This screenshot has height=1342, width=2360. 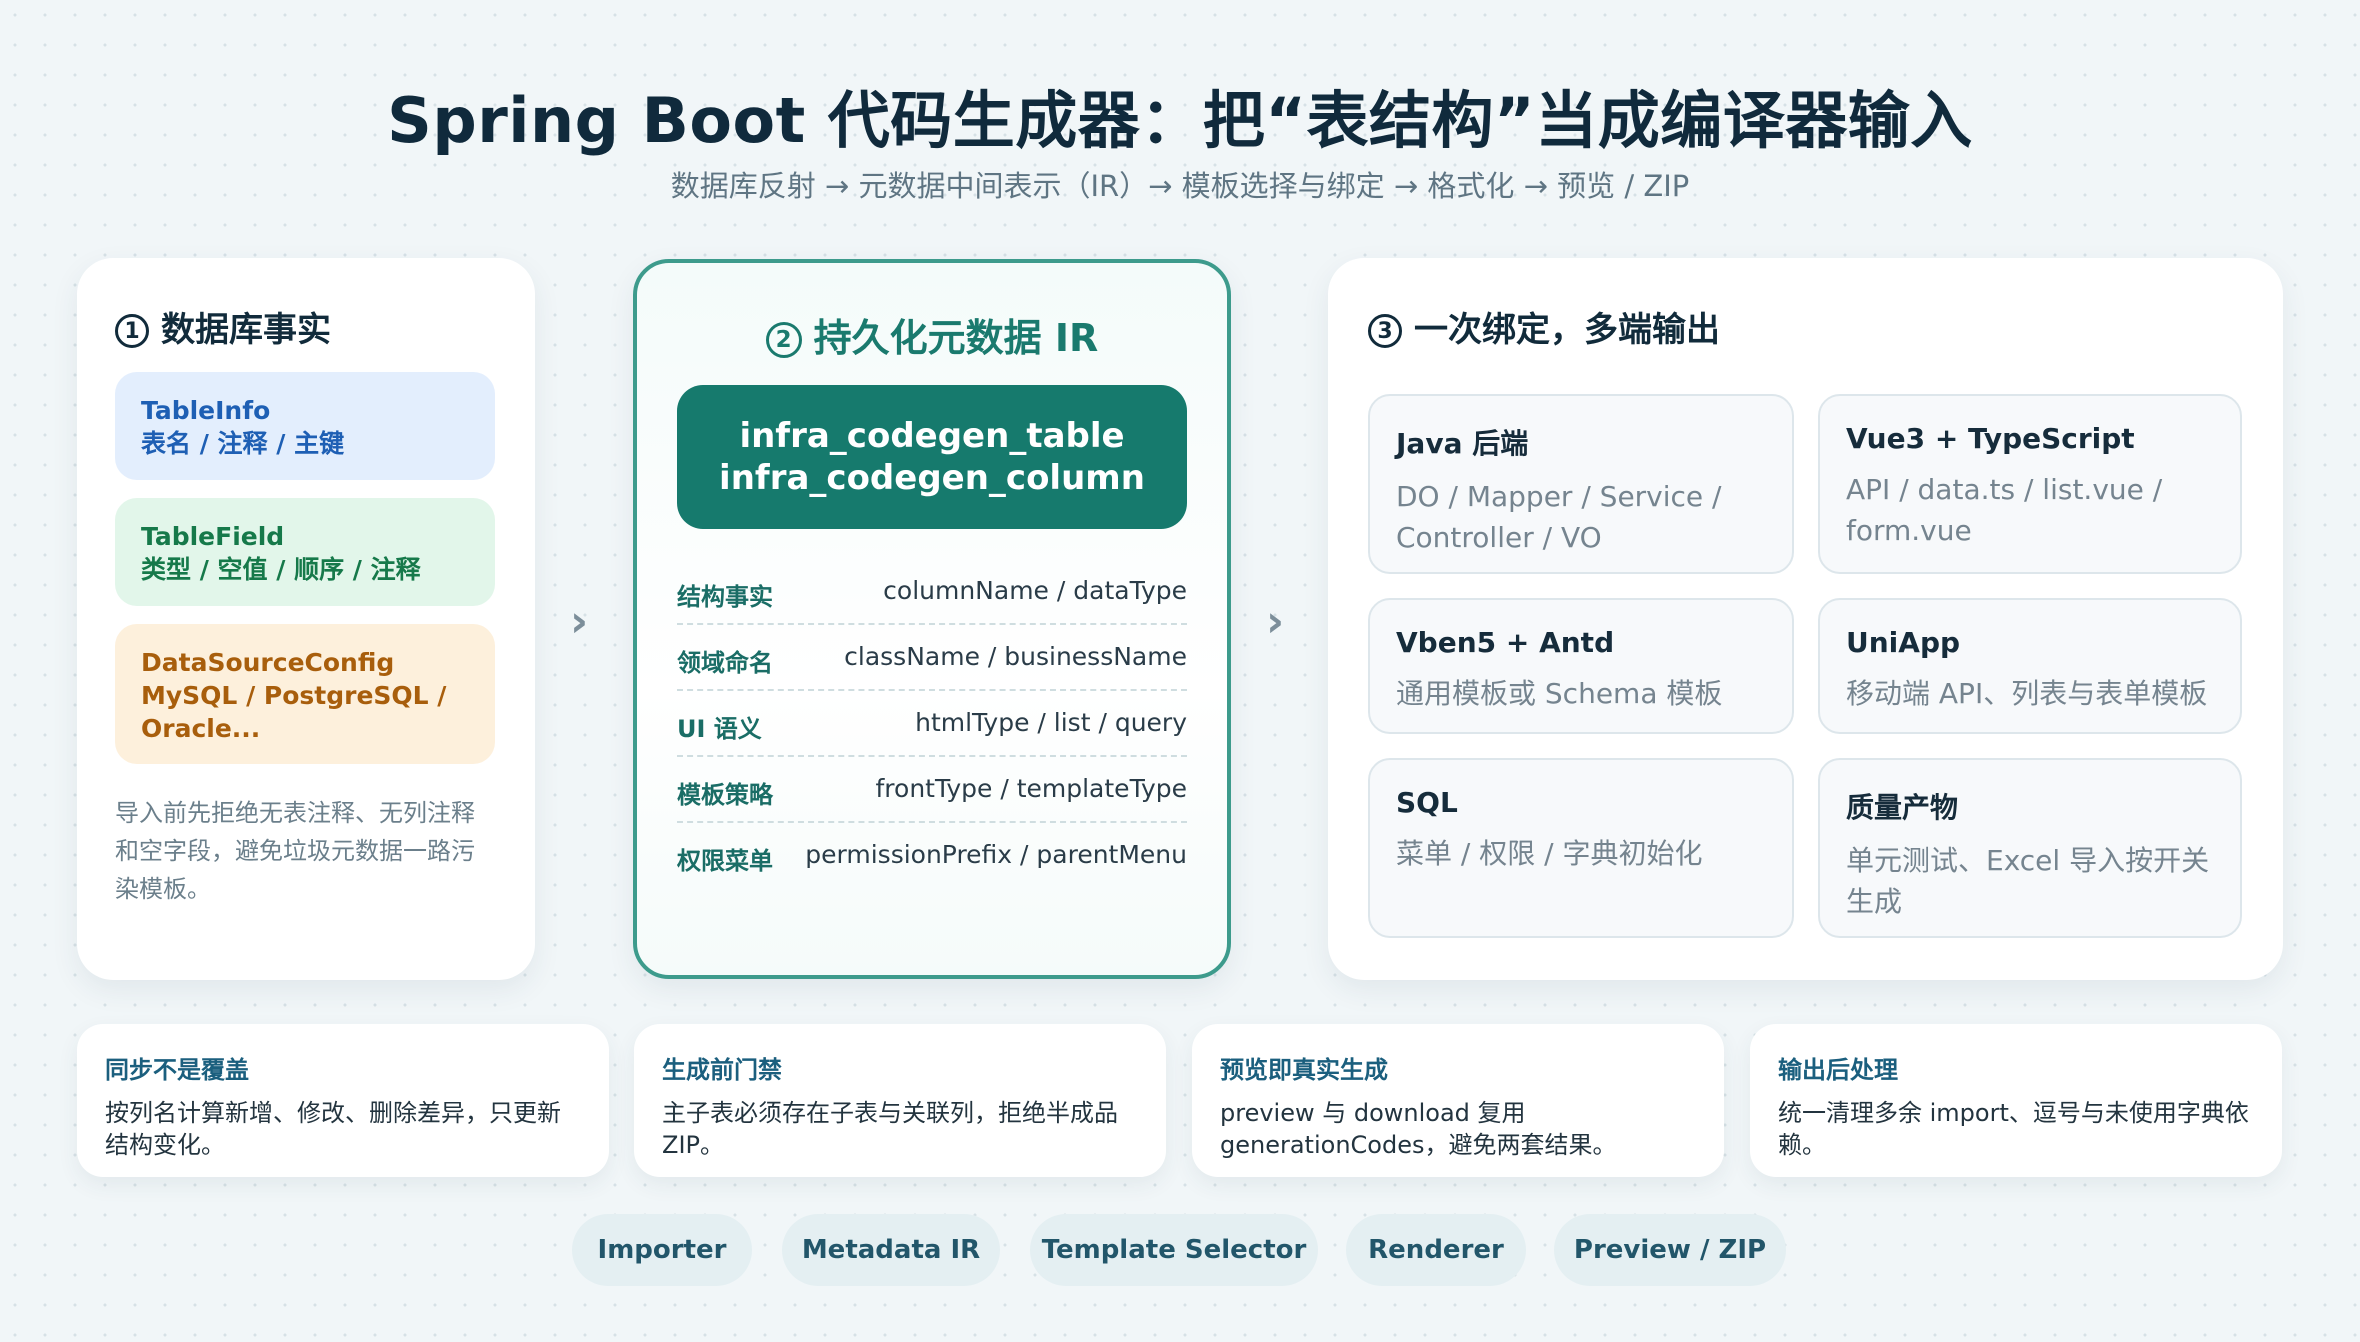 I want to click on footer-card-sync: 同步不是覆盖 按列名计算新增、修改、删除差异，只更新结构变化。, so click(x=343, y=1100).